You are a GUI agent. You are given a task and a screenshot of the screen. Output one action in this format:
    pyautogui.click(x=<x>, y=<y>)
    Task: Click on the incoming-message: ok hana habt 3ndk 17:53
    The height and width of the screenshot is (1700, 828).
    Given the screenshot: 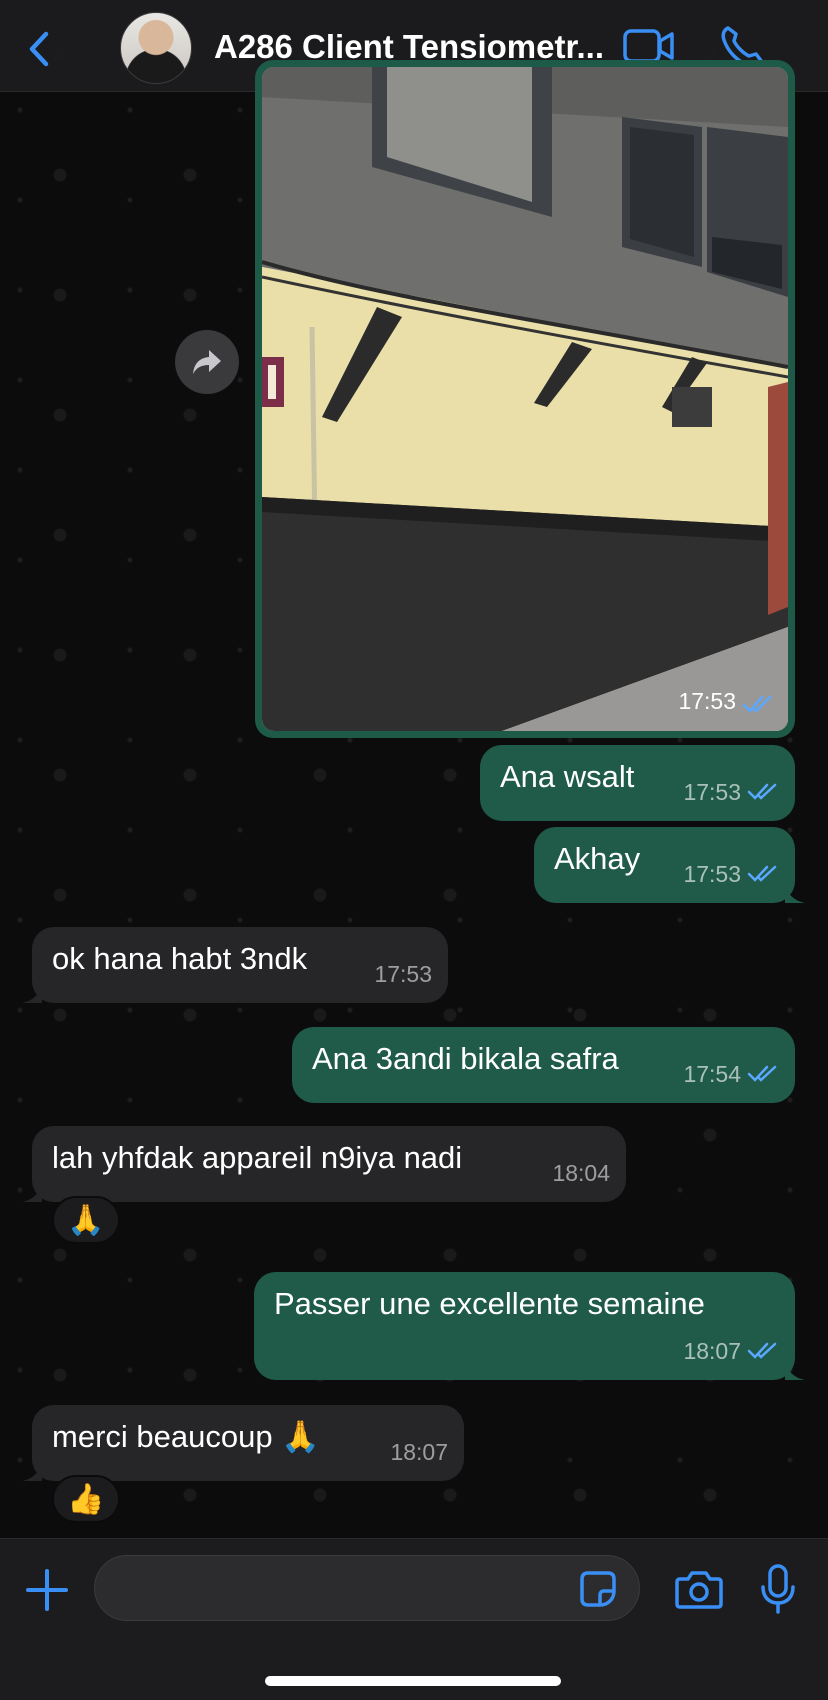 What is the action you would take?
    pyautogui.click(x=235, y=965)
    